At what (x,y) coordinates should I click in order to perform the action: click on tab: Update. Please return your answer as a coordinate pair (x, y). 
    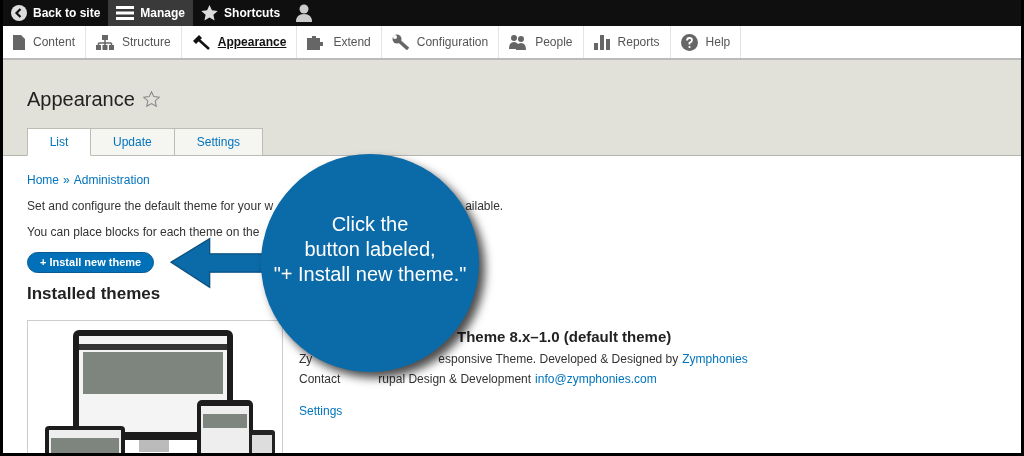
    Looking at the image, I should click on (133, 142).